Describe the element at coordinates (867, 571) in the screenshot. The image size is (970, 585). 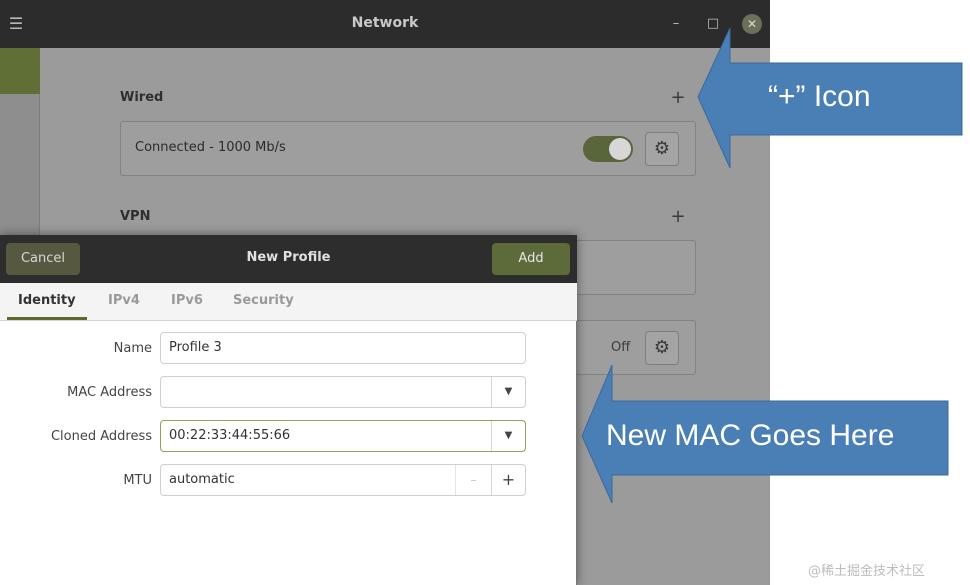
I see `watermark: @稀土掘金技术社区` at that location.